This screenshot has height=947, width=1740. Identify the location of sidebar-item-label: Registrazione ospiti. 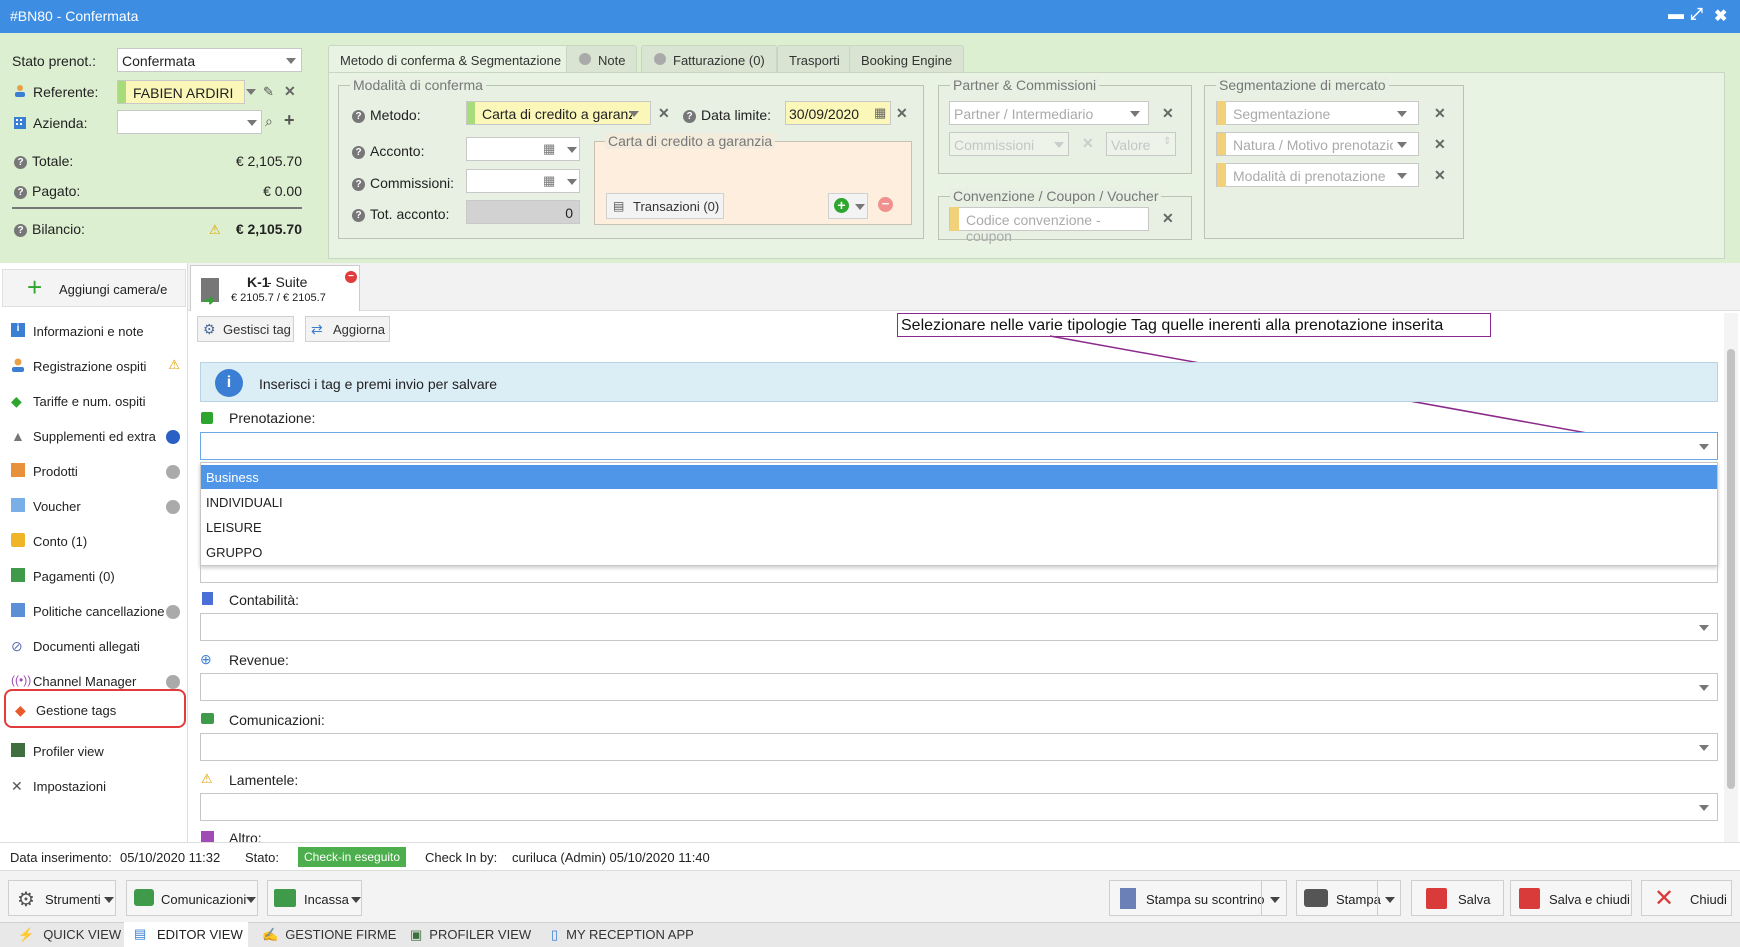
(90, 366).